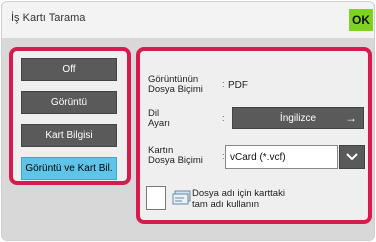 Image resolution: width=376 pixels, height=242 pixels. Describe the element at coordinates (181, 197) in the screenshot. I see `card-icon` at that location.